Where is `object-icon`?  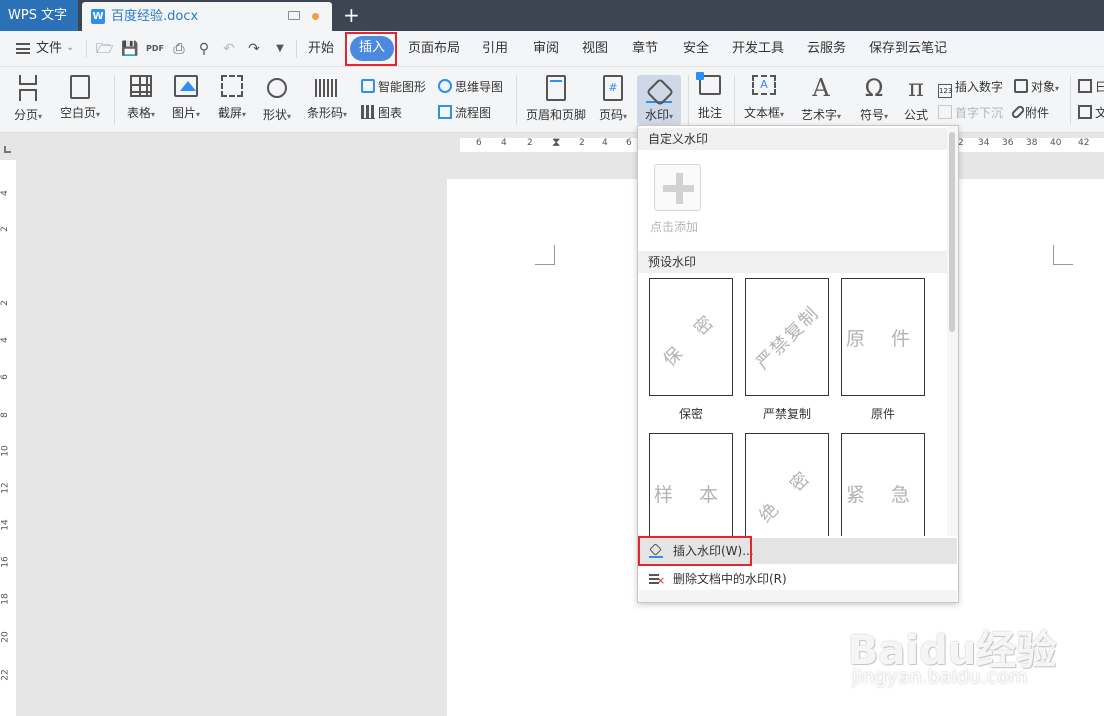 object-icon is located at coordinates (1021, 86).